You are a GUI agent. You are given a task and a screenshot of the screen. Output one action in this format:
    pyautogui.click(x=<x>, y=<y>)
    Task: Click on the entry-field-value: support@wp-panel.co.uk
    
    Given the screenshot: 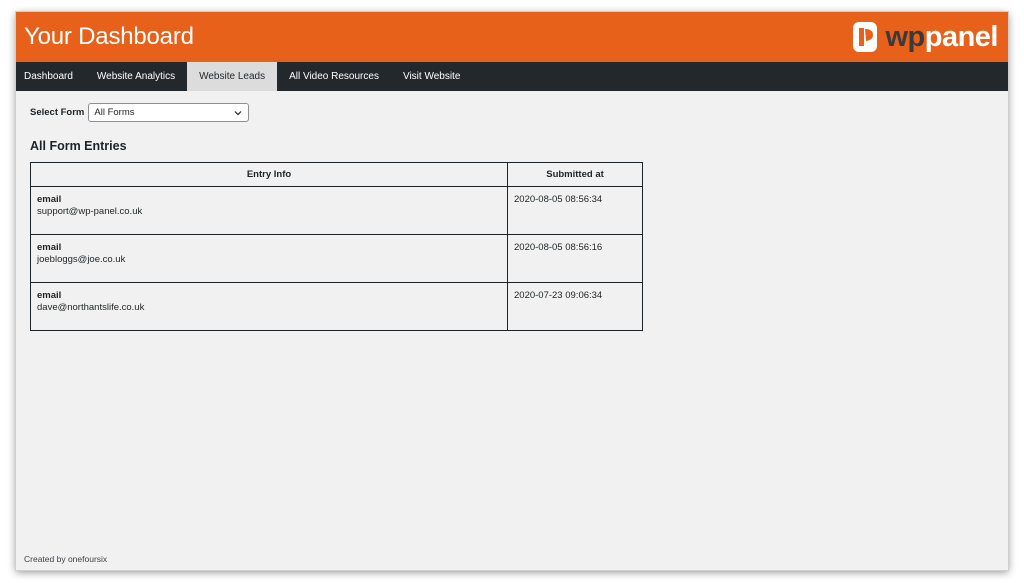 What is the action you would take?
    pyautogui.click(x=90, y=211)
    